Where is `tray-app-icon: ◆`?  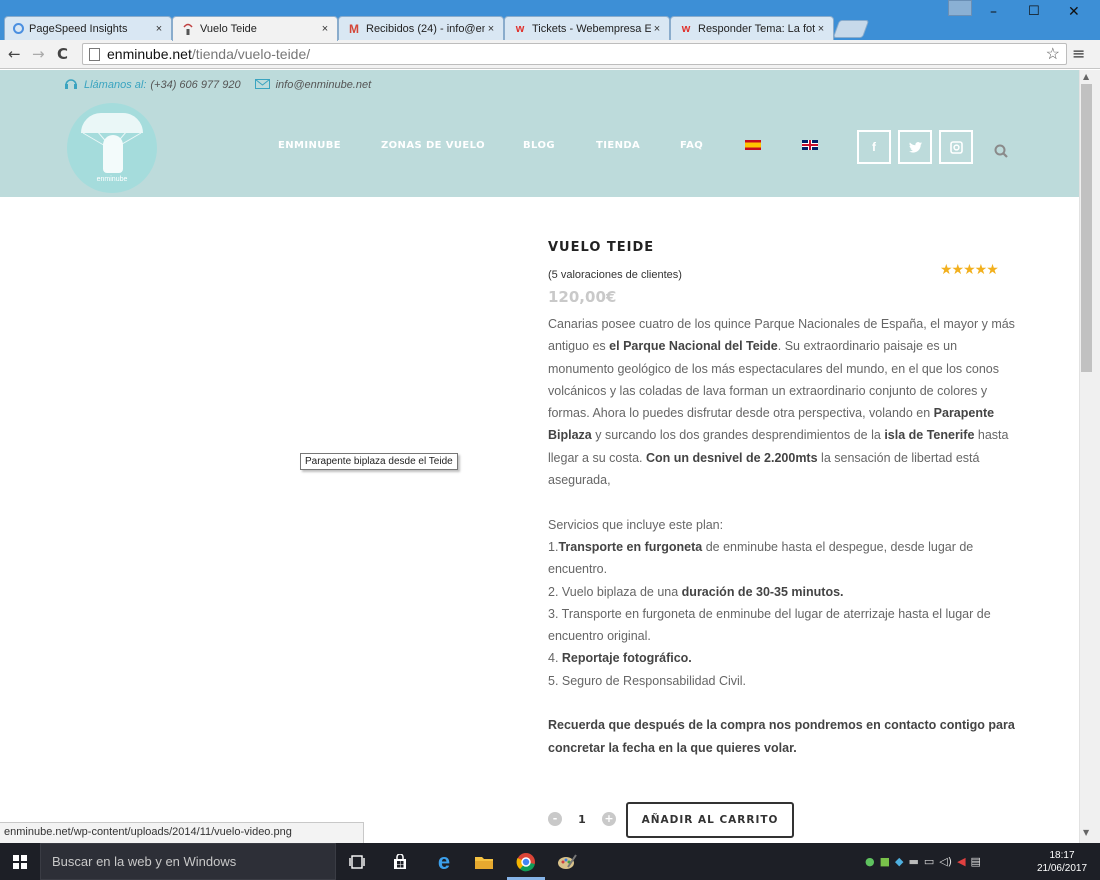 tray-app-icon: ◆ is located at coordinates (899, 861).